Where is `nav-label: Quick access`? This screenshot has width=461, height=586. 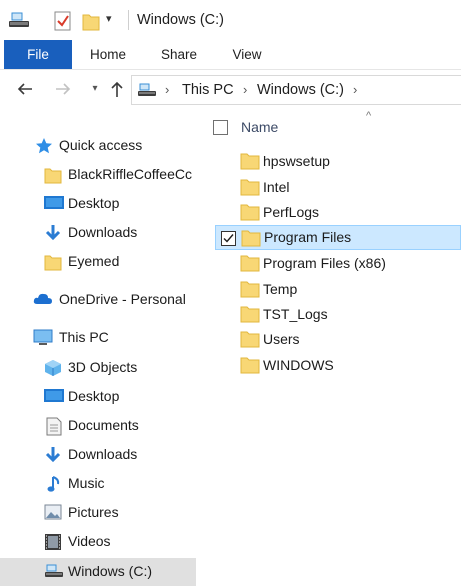
nav-label: Quick access is located at coordinates (101, 145).